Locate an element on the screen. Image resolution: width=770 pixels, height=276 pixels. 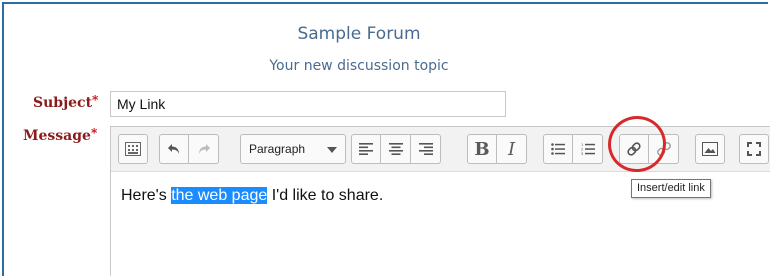
format-select: Paragraph is located at coordinates (293, 149).